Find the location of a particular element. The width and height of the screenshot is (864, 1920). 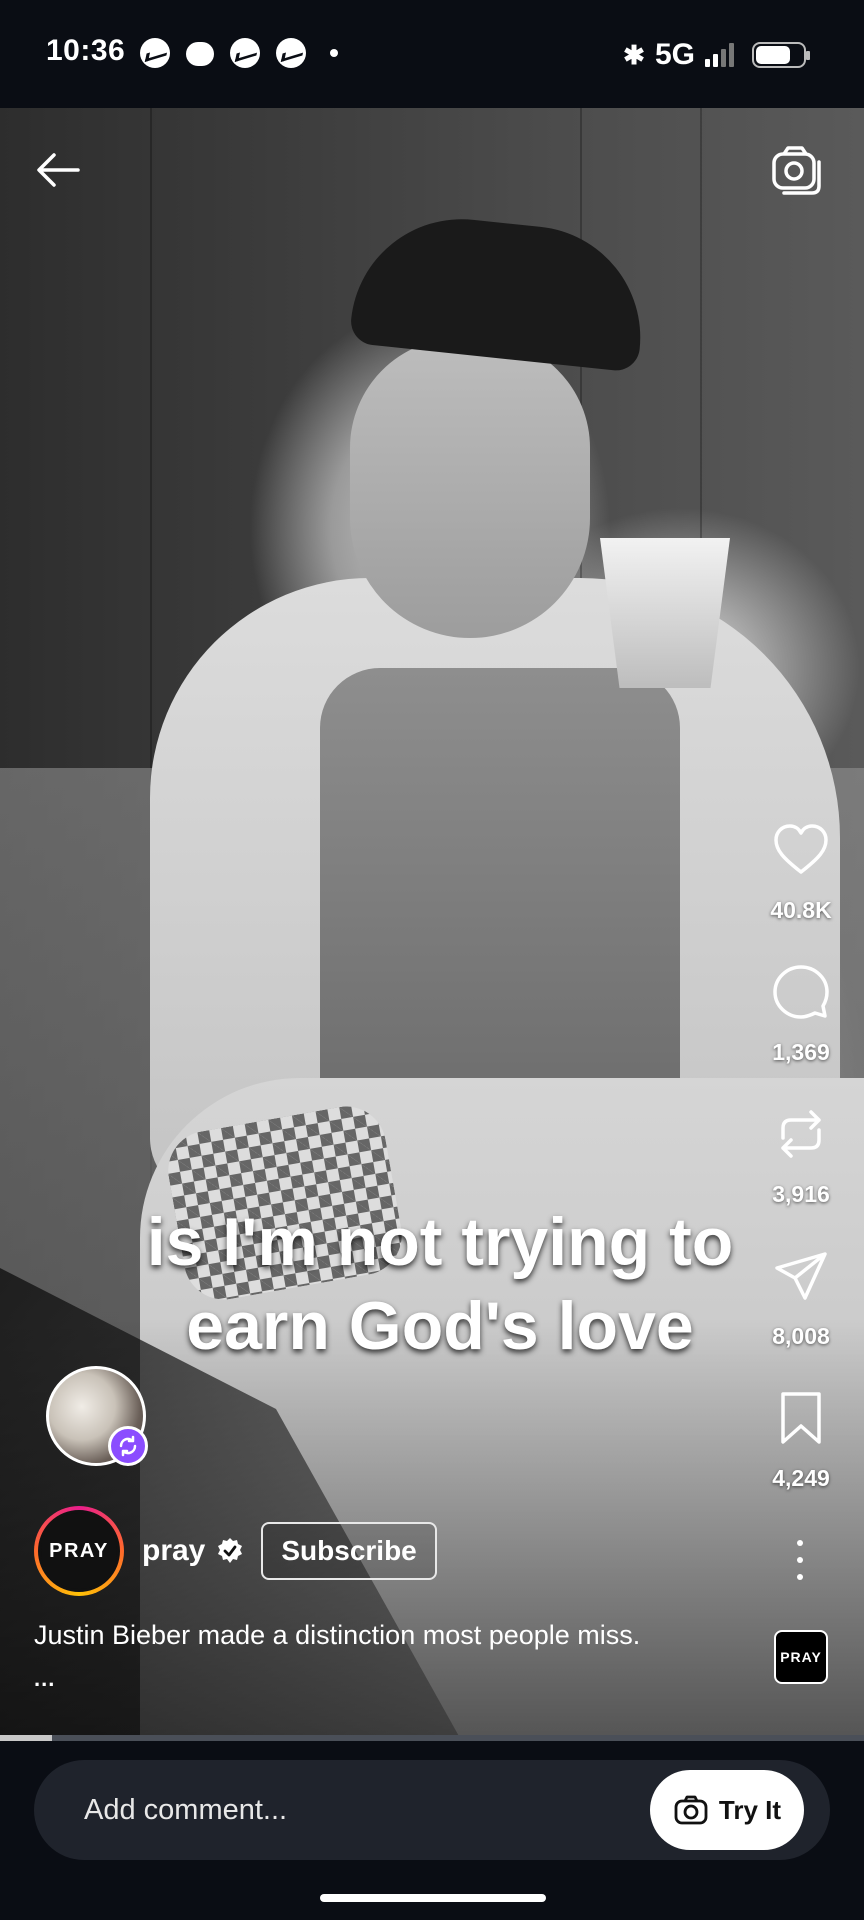

save-action: 4,249 is located at coordinates (801, 1440).